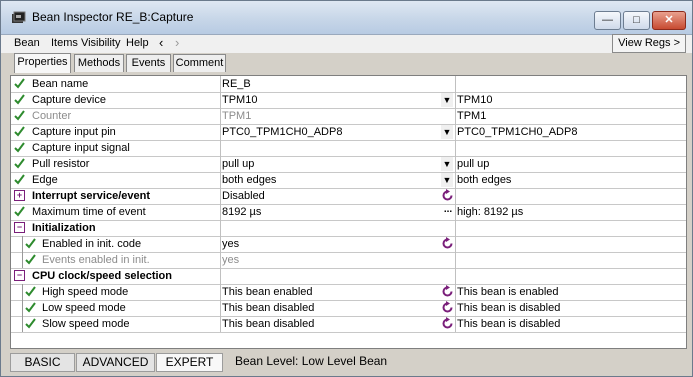 The image size is (693, 377). What do you see at coordinates (338, 116) in the screenshot?
I see `property-value: TPM1` at bounding box center [338, 116].